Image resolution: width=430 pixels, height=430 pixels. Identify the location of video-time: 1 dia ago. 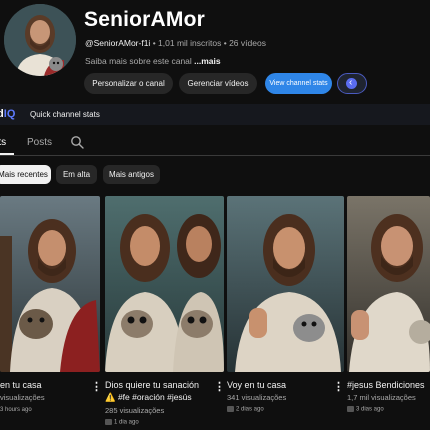
(122, 422).